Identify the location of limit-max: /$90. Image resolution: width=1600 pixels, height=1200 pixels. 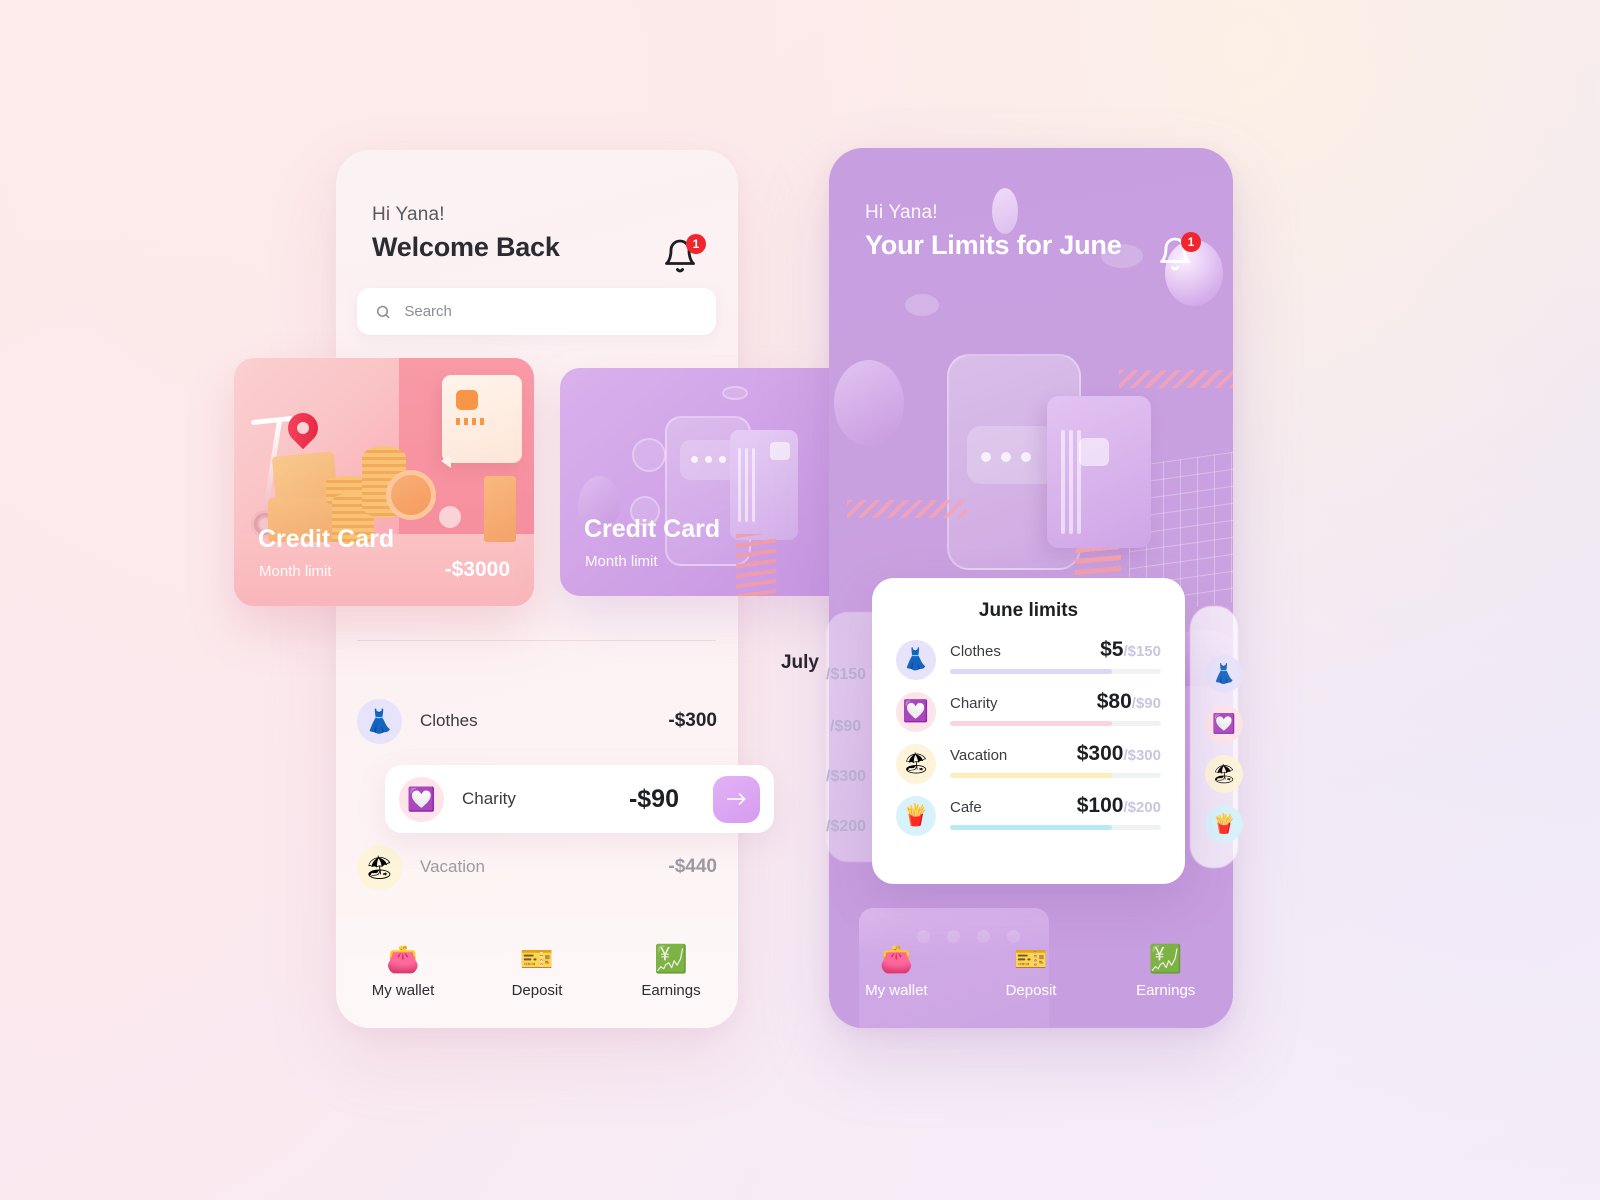
(1146, 703).